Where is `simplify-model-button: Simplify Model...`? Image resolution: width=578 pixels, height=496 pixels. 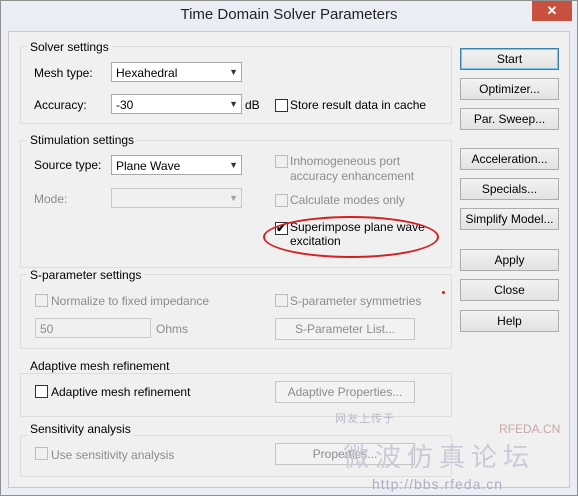
simplify-model-button: Simplify Model... is located at coordinates (509, 219).